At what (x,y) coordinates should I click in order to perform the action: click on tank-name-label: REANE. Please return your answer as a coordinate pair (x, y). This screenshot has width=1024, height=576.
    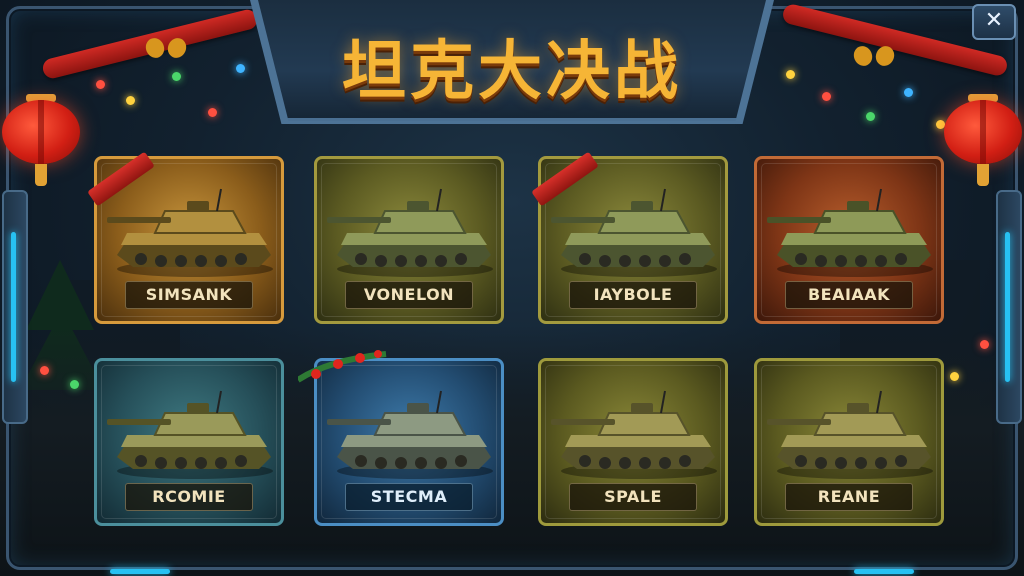
    Looking at the image, I should click on (849, 497).